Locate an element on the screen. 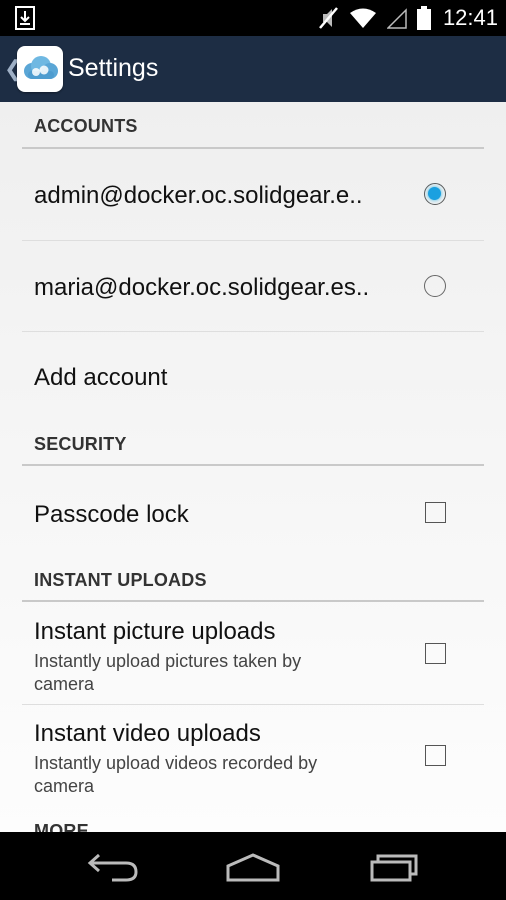 The width and height of the screenshot is (506, 900). account-label: admin@docker.oc.solidgear.e.. is located at coordinates (198, 195).